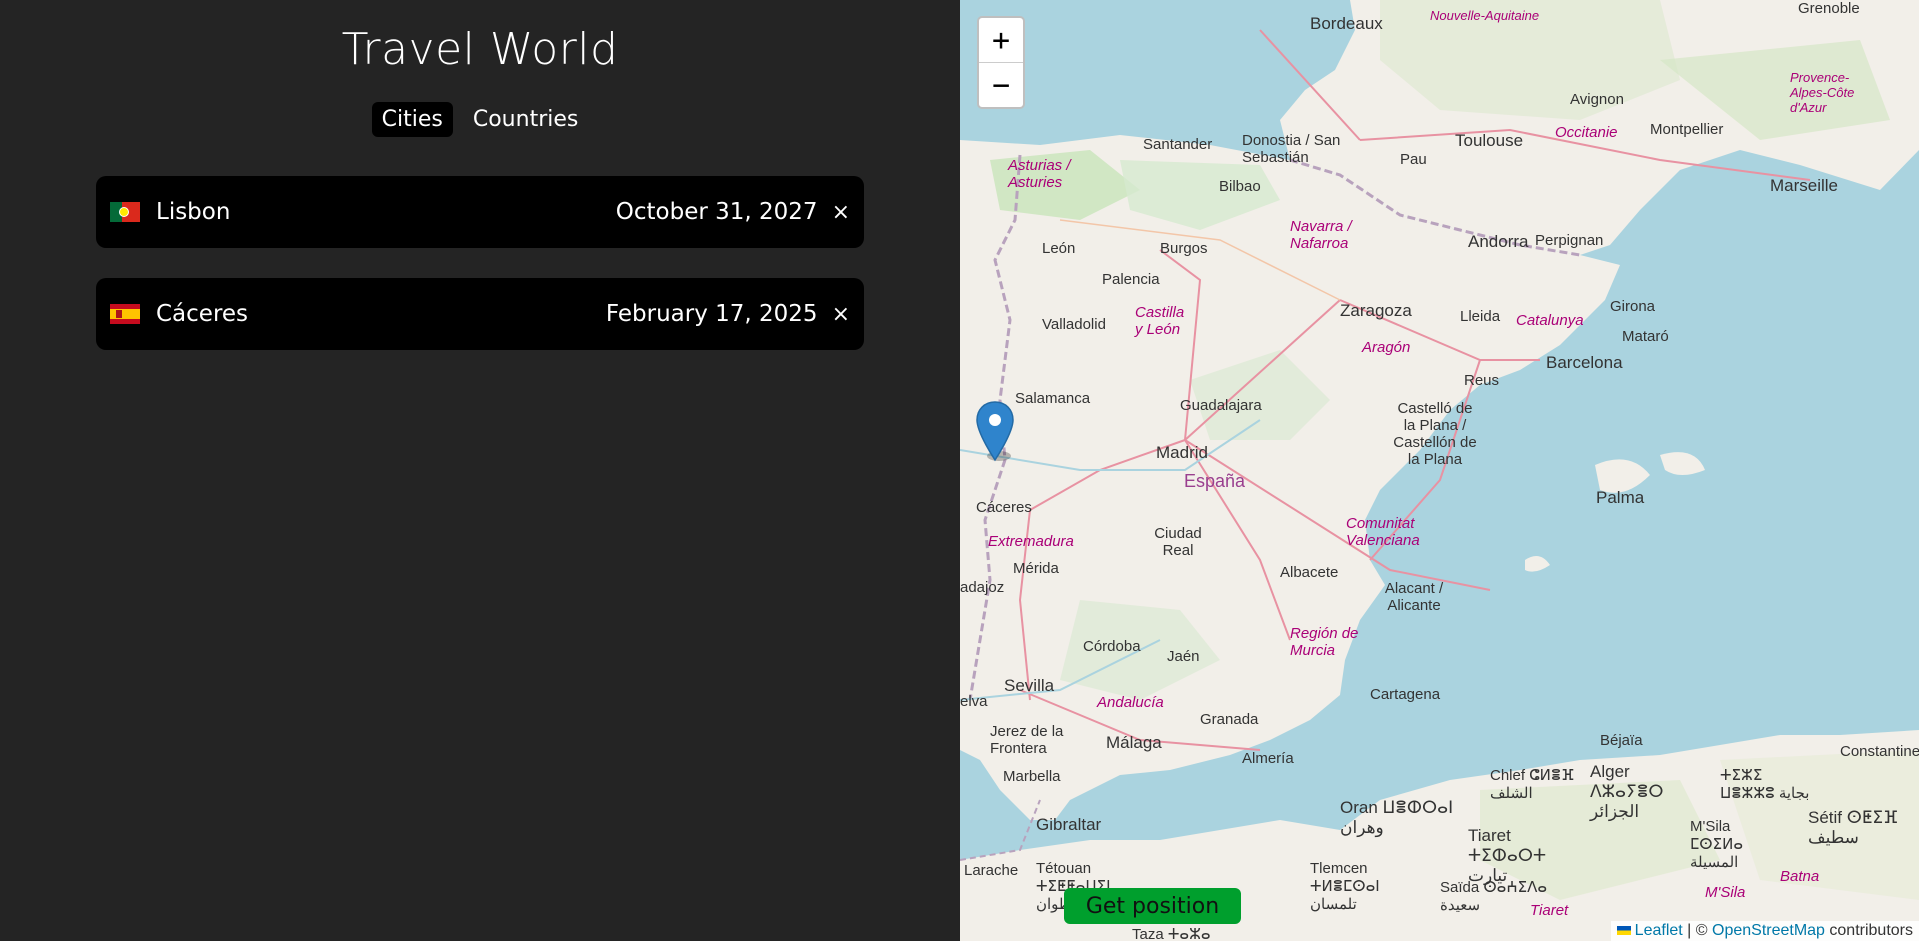 Image resolution: width=1919 pixels, height=941 pixels. What do you see at coordinates (1152, 906) in the screenshot?
I see `get-position-button: Get position` at bounding box center [1152, 906].